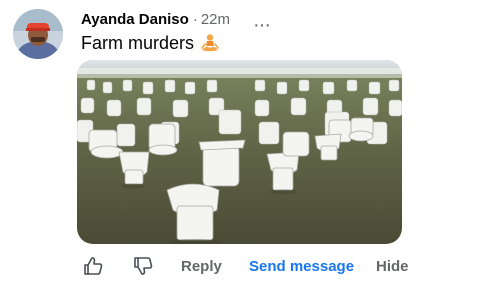 Image resolution: width=501 pixels, height=285 pixels. Describe the element at coordinates (301, 266) in the screenshot. I see `send-message-button: Send message` at that location.